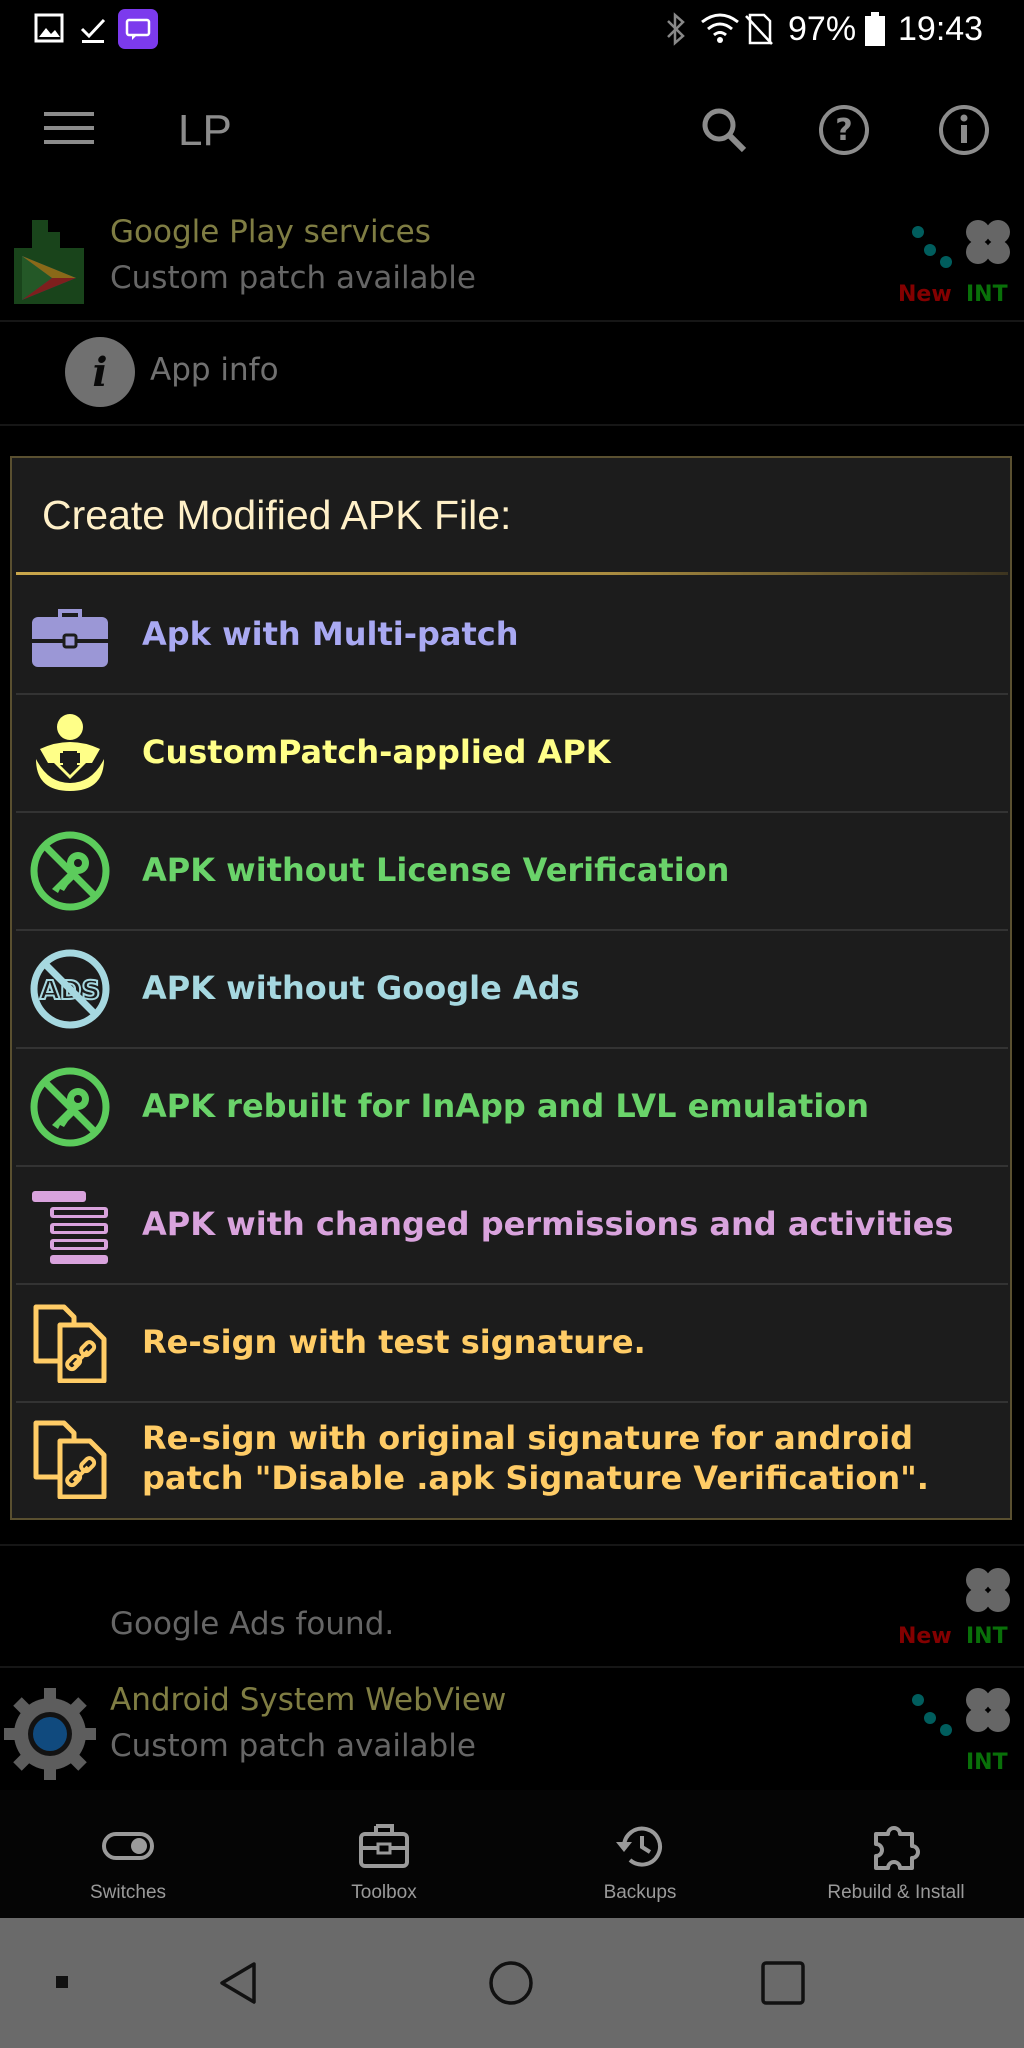 The width and height of the screenshot is (1024, 2048). I want to click on nav-label: Toolbox, so click(384, 1892).